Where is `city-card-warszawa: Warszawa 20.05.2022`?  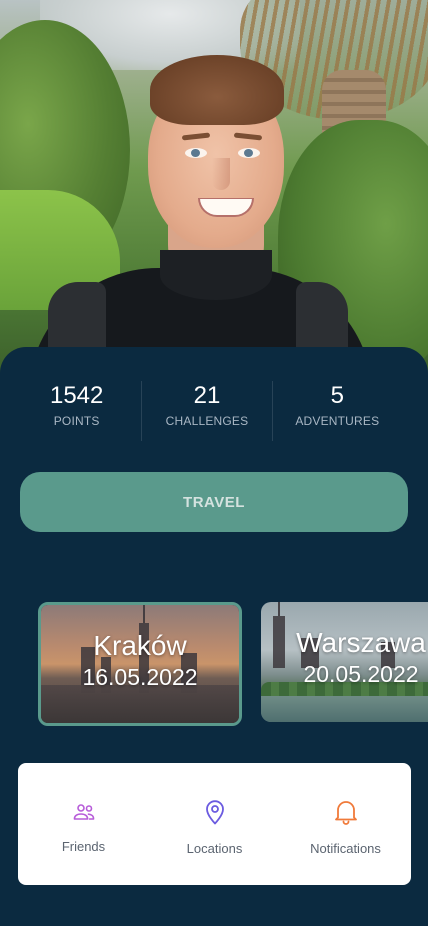 city-card-warszawa: Warszawa 20.05.2022 is located at coordinates (344, 662).